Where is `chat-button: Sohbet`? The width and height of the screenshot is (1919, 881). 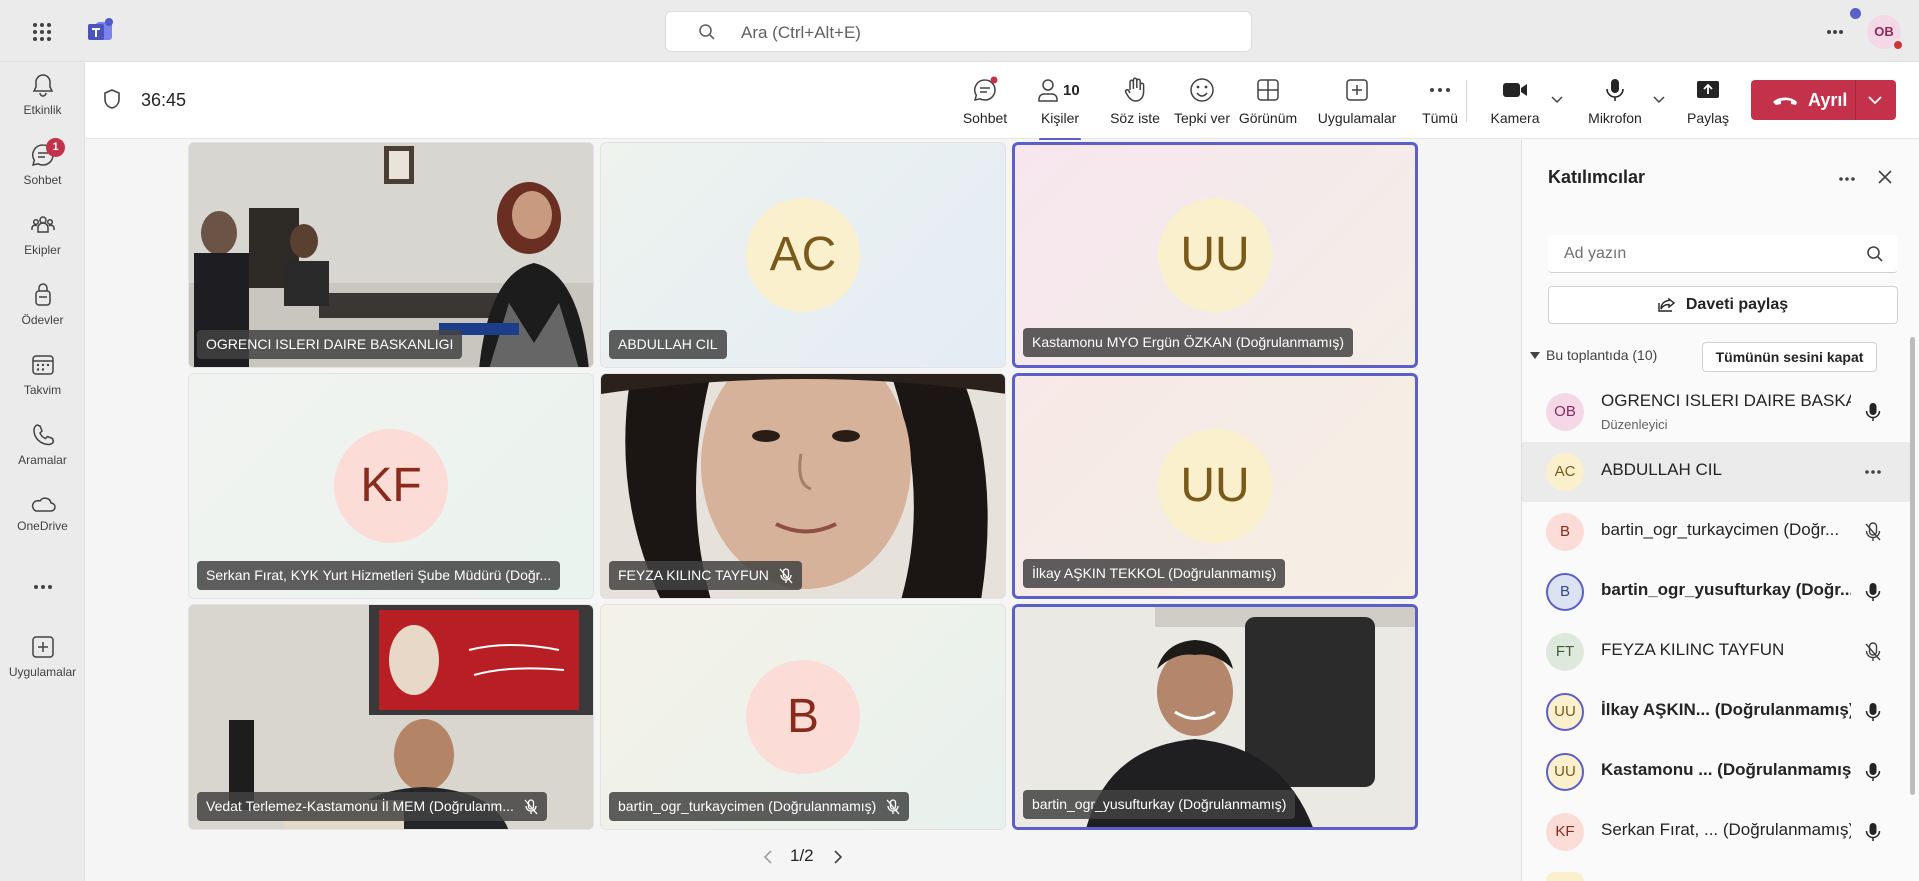
chat-button: Sohbet is located at coordinates (985, 101).